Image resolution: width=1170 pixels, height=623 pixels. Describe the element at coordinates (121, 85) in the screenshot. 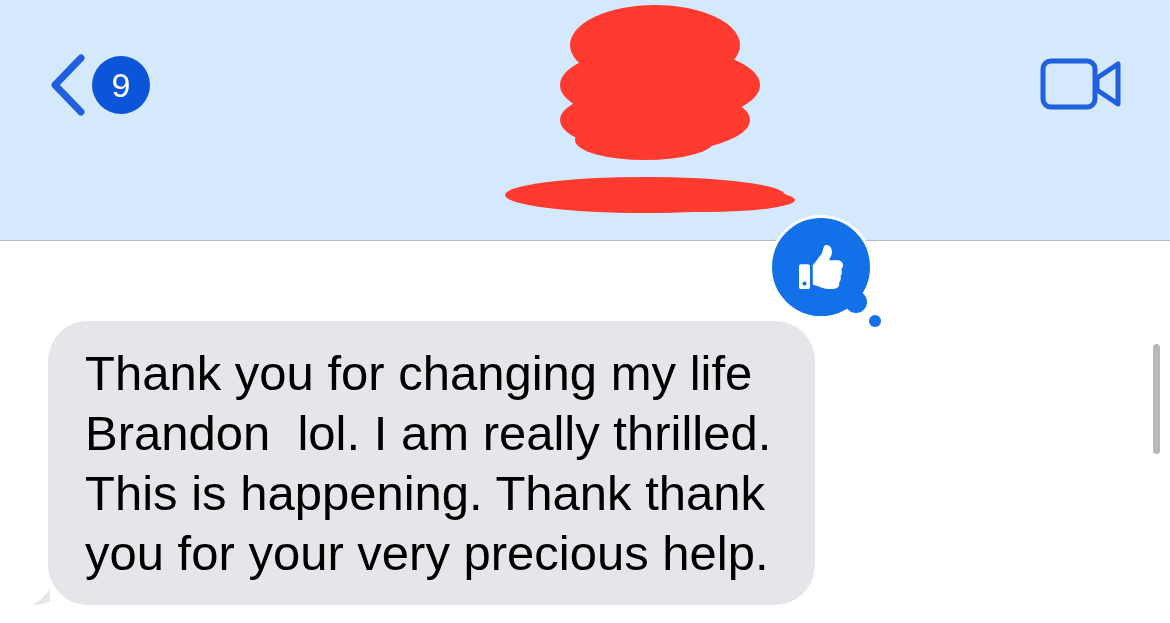

I see `unread-count-badge: 9` at that location.